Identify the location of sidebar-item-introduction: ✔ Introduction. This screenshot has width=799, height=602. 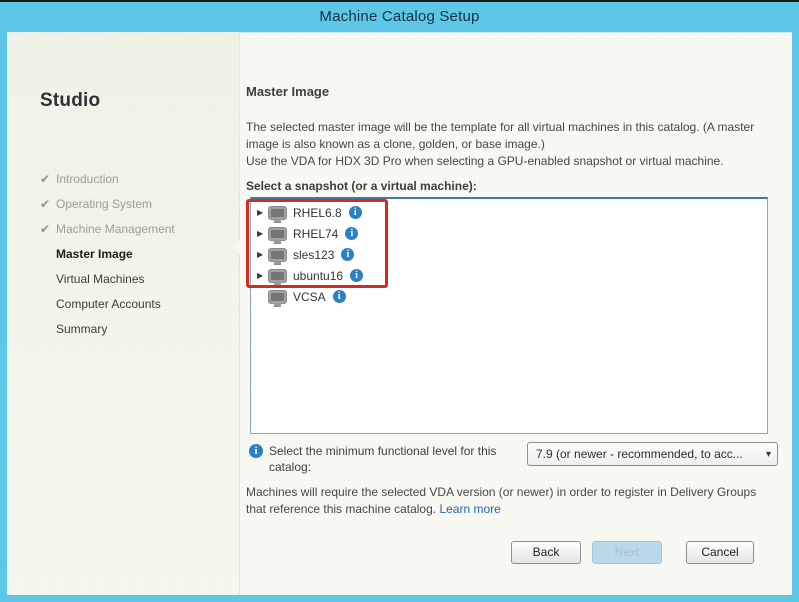
(137, 178).